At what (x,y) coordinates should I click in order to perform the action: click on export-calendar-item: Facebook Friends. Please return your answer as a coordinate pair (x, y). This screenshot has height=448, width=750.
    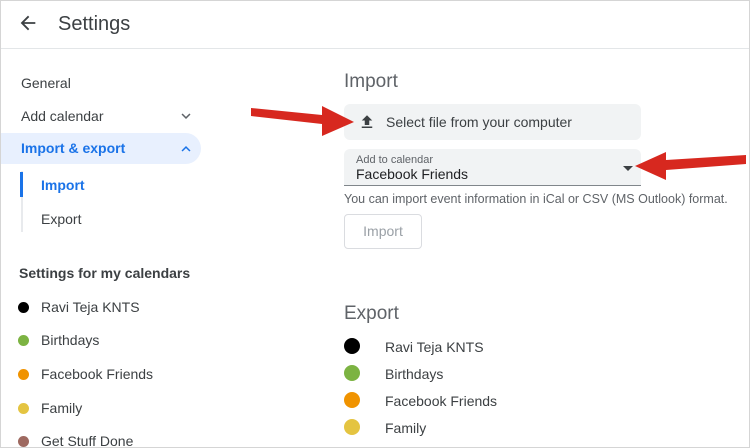
    Looking at the image, I should click on (494, 401).